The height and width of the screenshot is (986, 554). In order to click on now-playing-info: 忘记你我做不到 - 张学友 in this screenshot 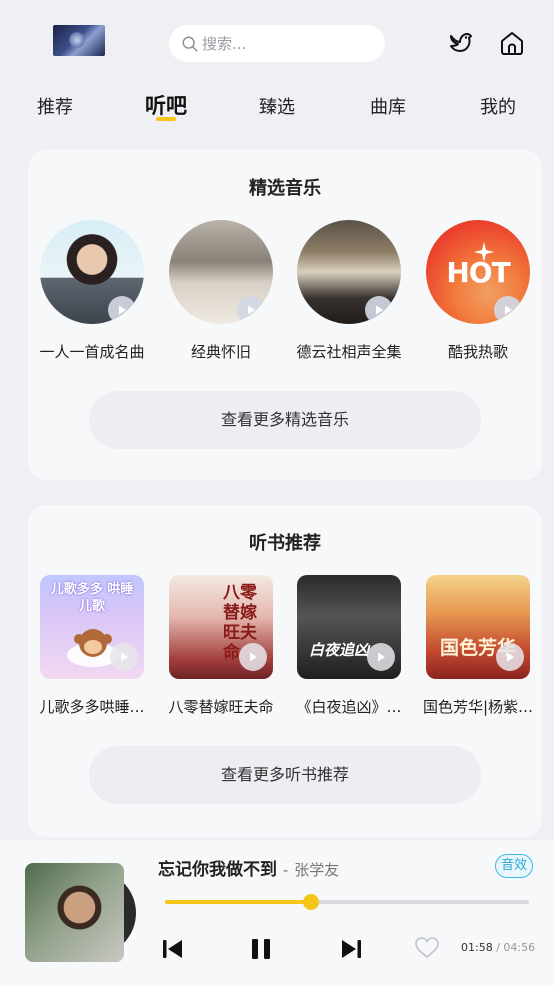, I will do `click(248, 867)`.